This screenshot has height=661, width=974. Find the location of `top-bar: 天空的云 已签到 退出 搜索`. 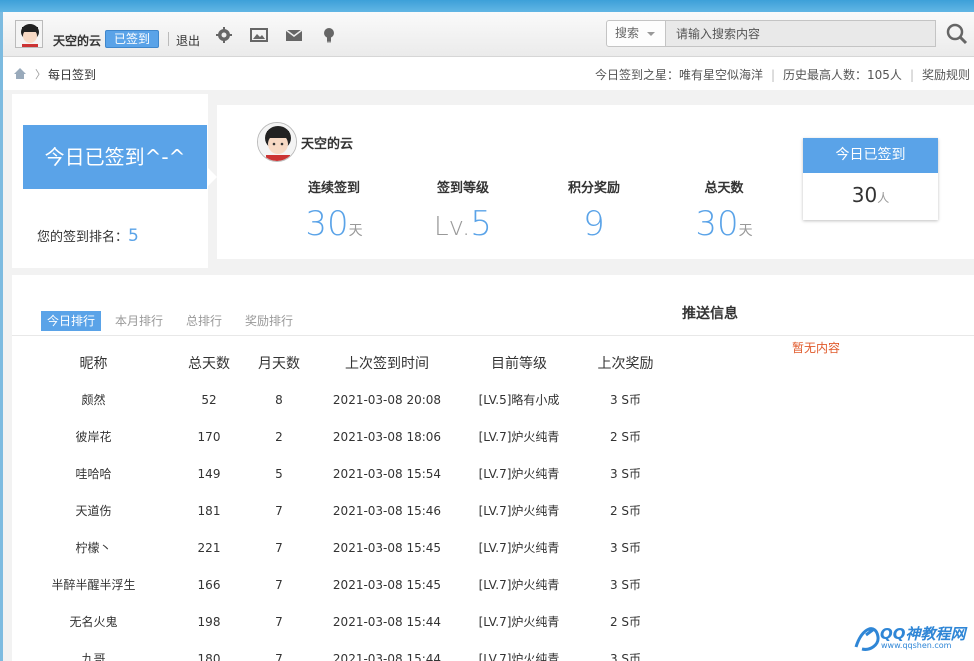

top-bar: 天空的云 已签到 退出 搜索 is located at coordinates (488, 34).